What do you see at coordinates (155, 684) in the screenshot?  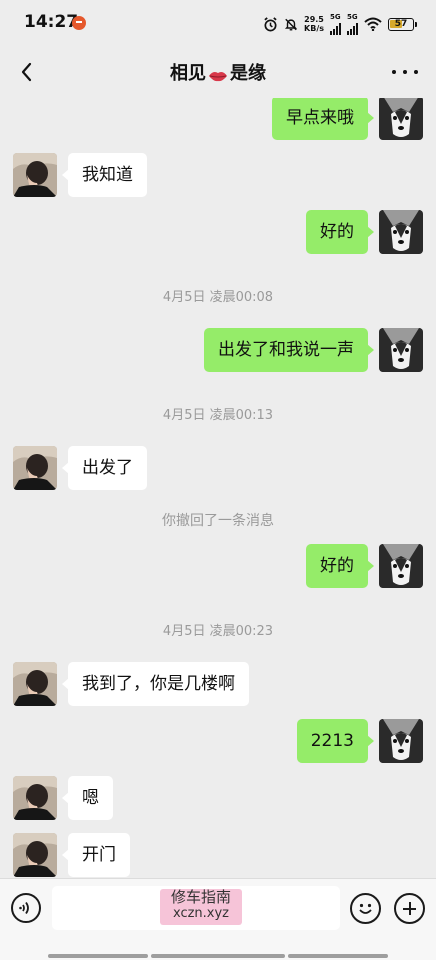 I see `received-message-bubble: 我到了，你是几楼啊` at bounding box center [155, 684].